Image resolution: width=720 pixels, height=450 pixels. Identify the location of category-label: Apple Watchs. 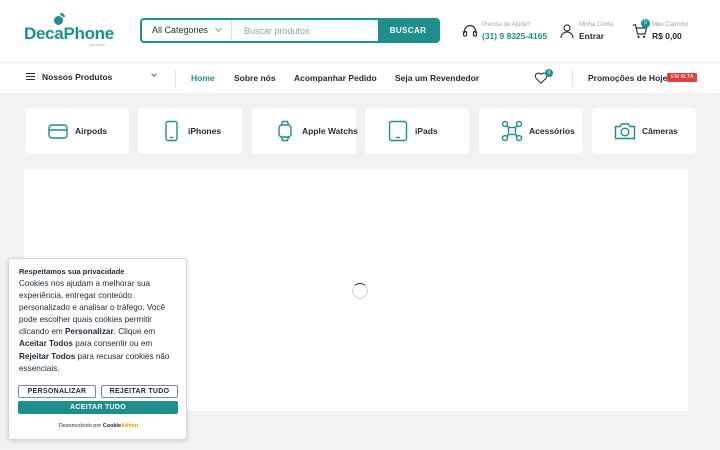
(330, 131).